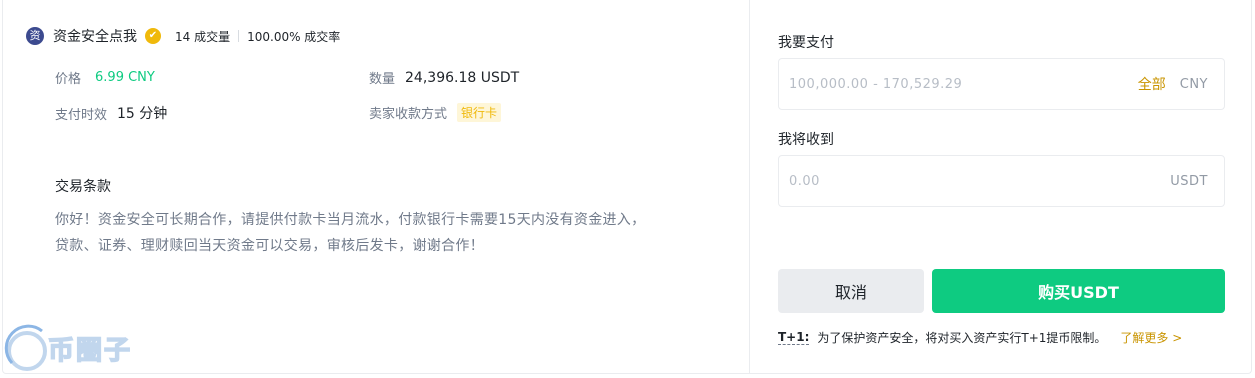 This screenshot has width=1255, height=378. What do you see at coordinates (90, 351) in the screenshot?
I see `watermark-text: 币圈子` at bounding box center [90, 351].